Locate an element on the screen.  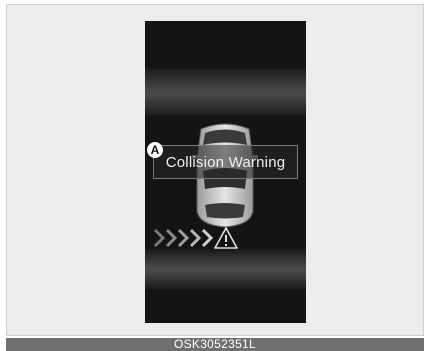
figure-code: OSK3052351L is located at coordinates (215, 344).